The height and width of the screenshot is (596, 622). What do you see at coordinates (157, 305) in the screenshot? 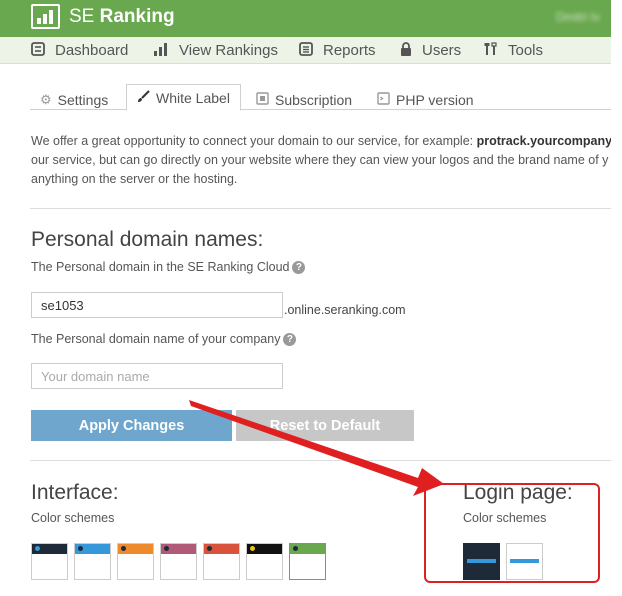
I see `cloud-domain-input` at bounding box center [157, 305].